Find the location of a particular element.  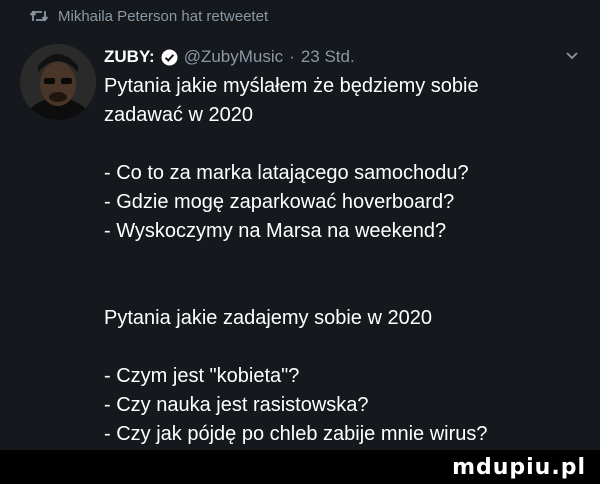

tweet-line: - Co to za marka latającego samochodu? is located at coordinates (286, 173).